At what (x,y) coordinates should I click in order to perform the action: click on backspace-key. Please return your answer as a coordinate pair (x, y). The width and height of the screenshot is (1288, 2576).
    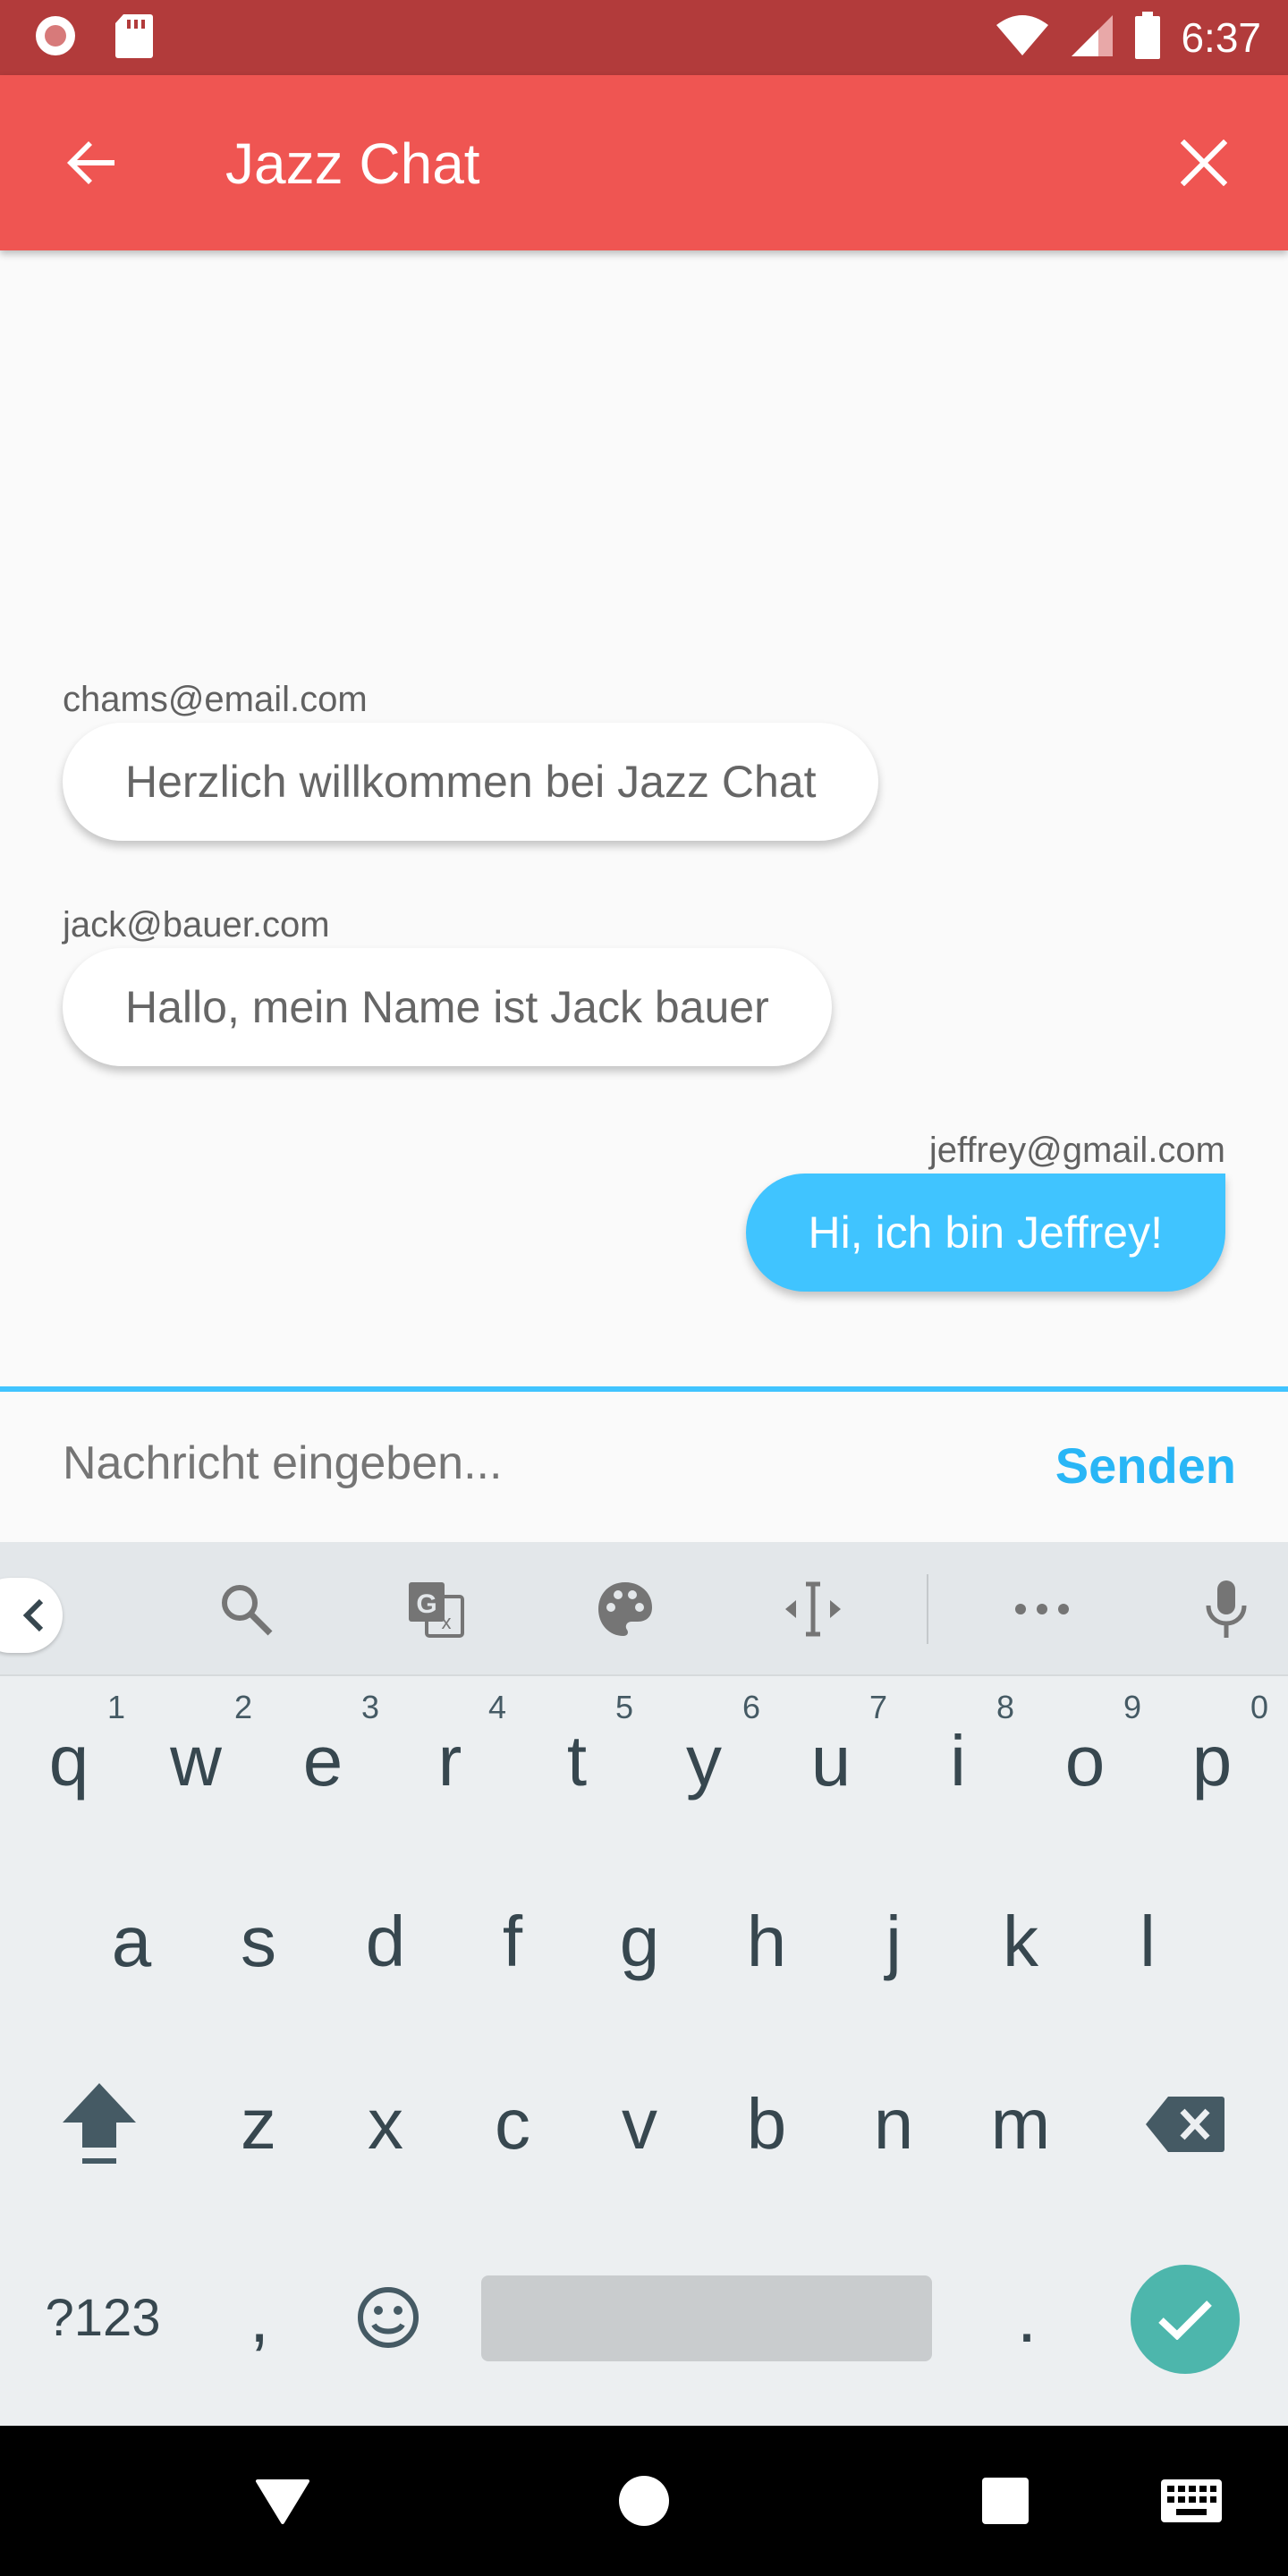
    Looking at the image, I should click on (1185, 2124).